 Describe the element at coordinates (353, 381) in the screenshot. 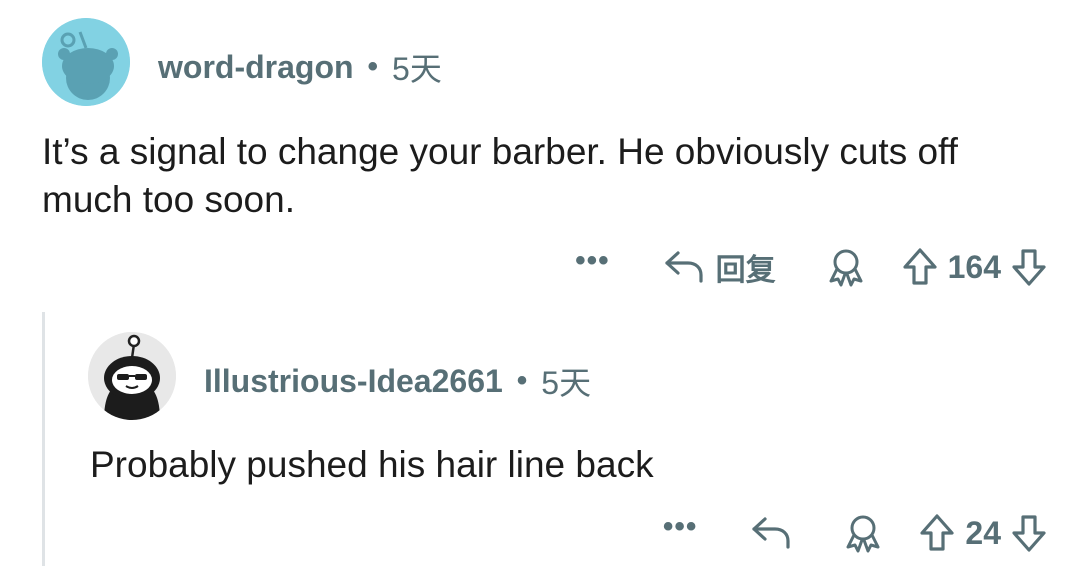

I see `author-name: Illustrious-Idea2661` at that location.